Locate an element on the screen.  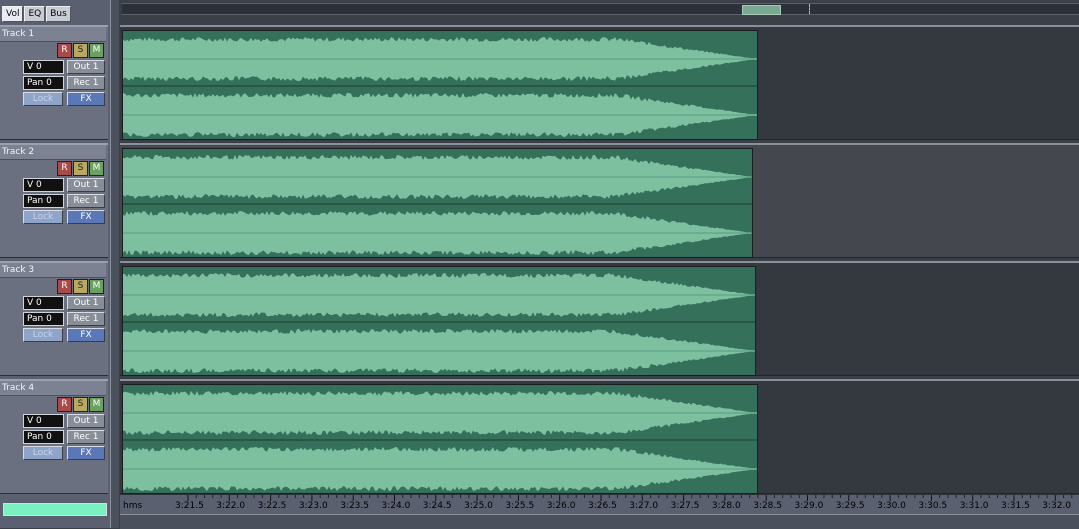
overview-cursor-marker is located at coordinates (809, 9).